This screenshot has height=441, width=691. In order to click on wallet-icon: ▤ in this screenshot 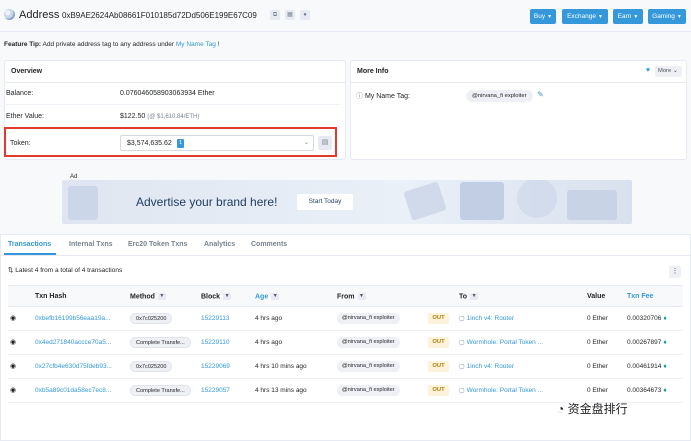, I will do `click(325, 143)`.